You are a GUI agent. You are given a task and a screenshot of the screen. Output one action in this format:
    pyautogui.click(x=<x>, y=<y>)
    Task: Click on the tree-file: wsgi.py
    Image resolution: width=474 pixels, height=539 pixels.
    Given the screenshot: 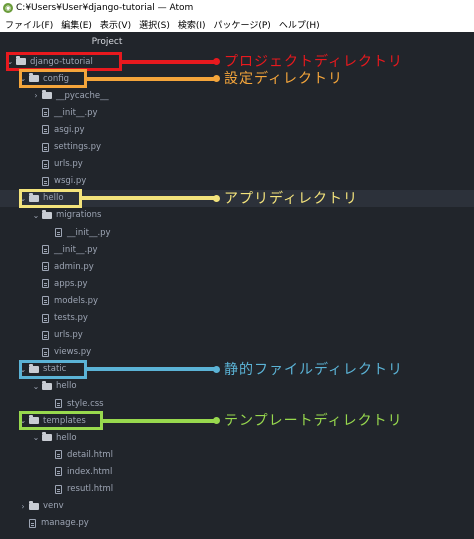 What is the action you would take?
    pyautogui.click(x=107, y=181)
    